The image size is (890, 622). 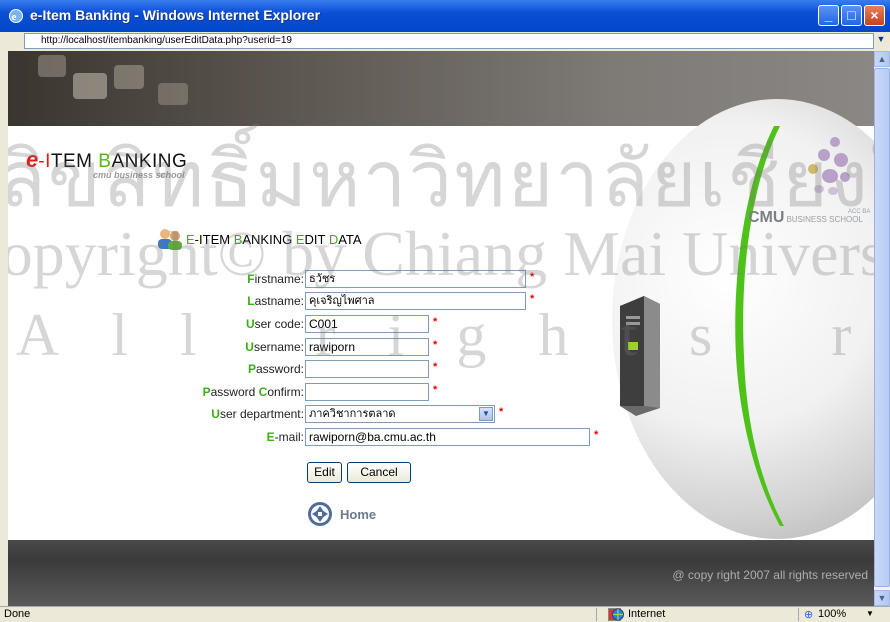 What do you see at coordinates (832, 614) in the screenshot?
I see `zoom-level: 100%` at bounding box center [832, 614].